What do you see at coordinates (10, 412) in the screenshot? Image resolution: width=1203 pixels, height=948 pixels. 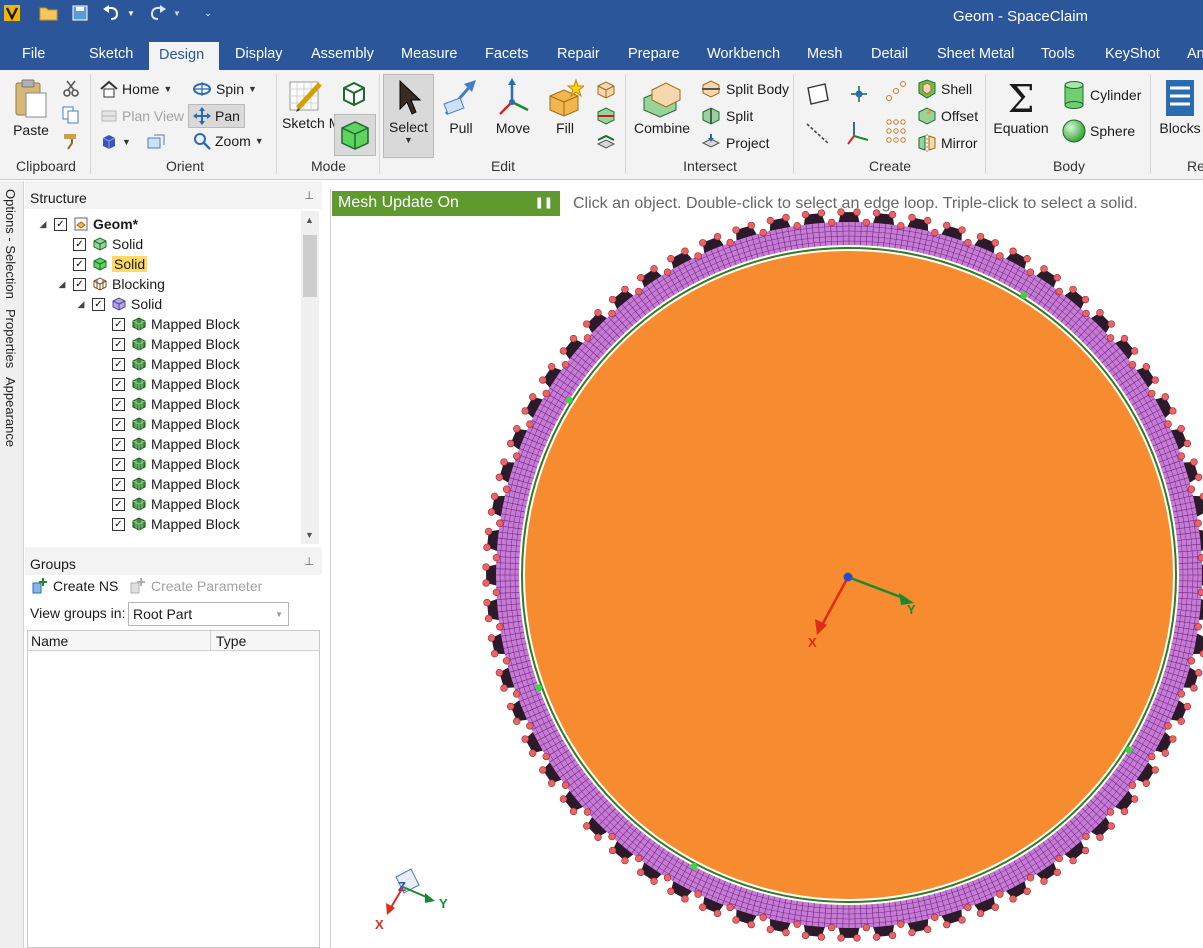 I see `tab-appearance: Appearance` at bounding box center [10, 412].